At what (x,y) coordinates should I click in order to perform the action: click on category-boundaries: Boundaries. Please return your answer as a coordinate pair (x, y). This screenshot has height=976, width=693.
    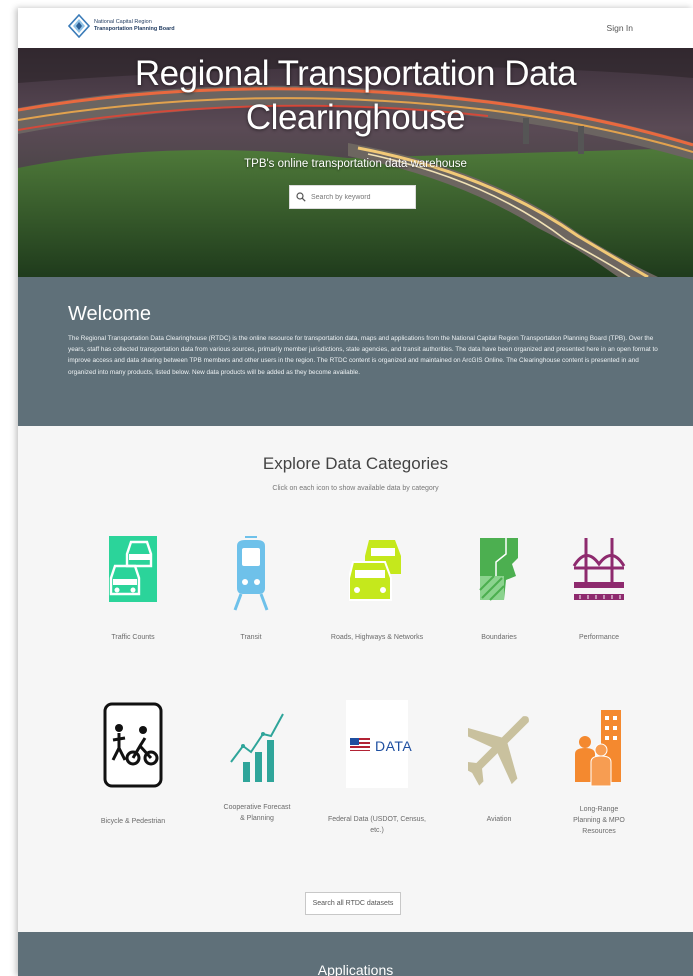
    Looking at the image, I should click on (499, 589).